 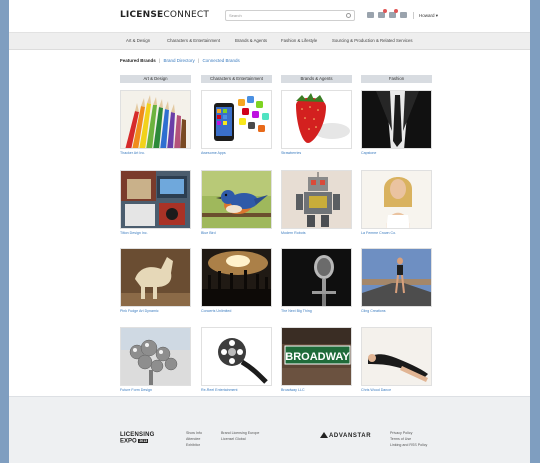 I want to click on advanstar-mark-icon, so click(x=324, y=435).